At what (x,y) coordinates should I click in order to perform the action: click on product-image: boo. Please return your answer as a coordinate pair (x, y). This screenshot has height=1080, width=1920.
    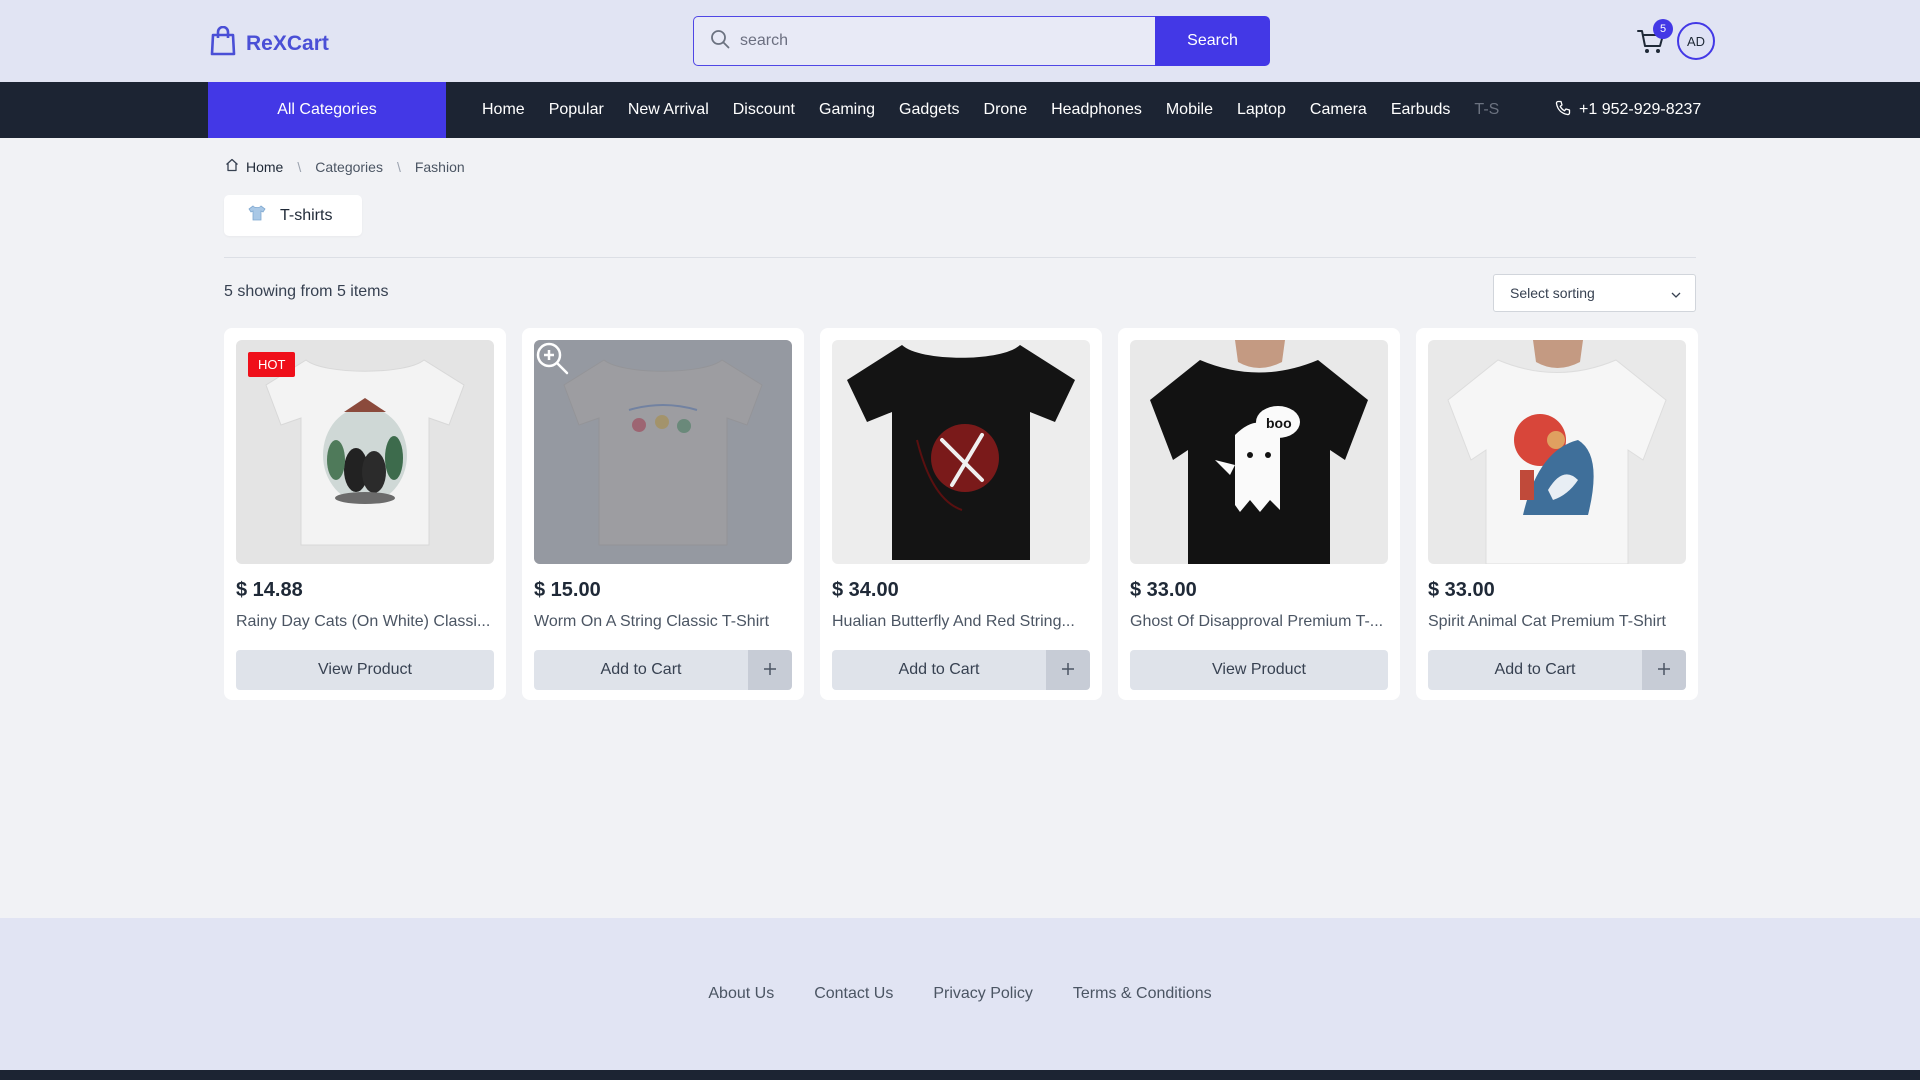
    Looking at the image, I should click on (1259, 452).